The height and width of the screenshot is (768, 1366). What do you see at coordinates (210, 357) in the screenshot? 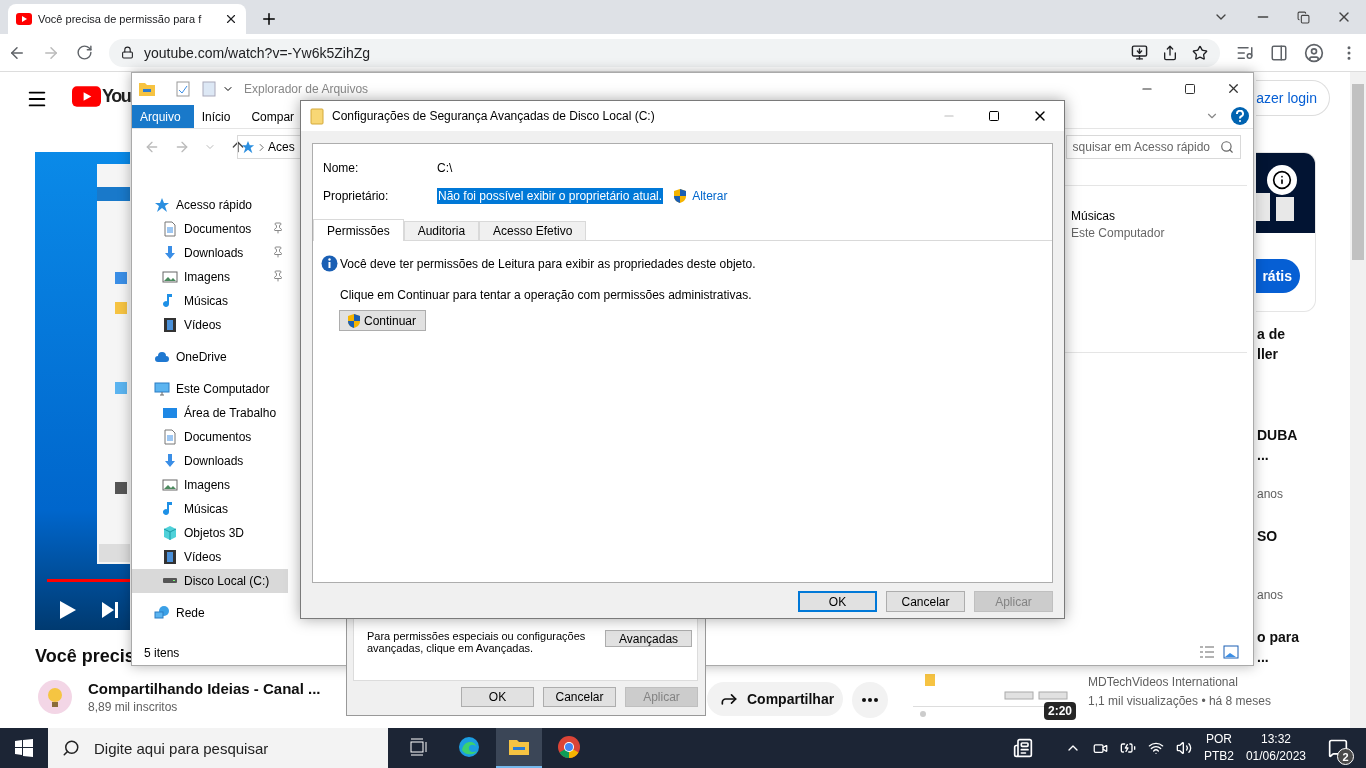
I see `nav-item: OneDrive` at bounding box center [210, 357].